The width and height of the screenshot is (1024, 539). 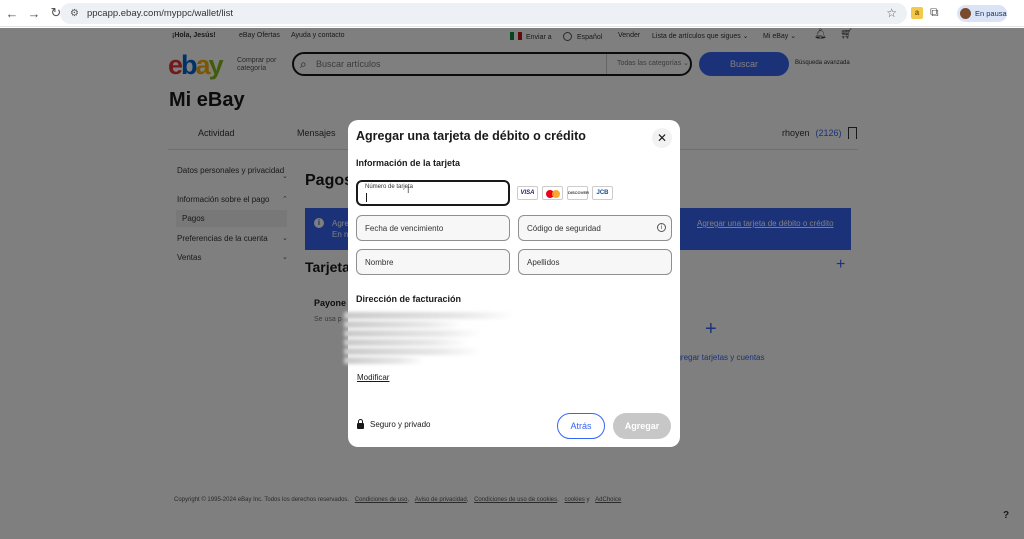 What do you see at coordinates (429, 343) in the screenshot?
I see `redacted-address` at bounding box center [429, 343].